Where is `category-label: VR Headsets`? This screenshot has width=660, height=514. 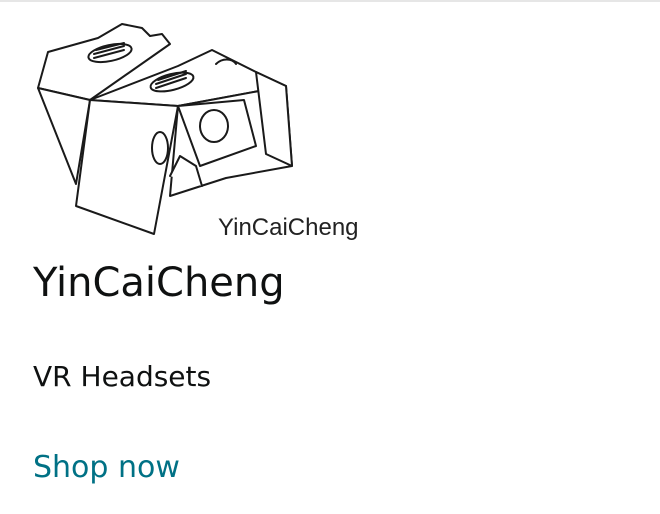 category-label: VR Headsets is located at coordinates (122, 376).